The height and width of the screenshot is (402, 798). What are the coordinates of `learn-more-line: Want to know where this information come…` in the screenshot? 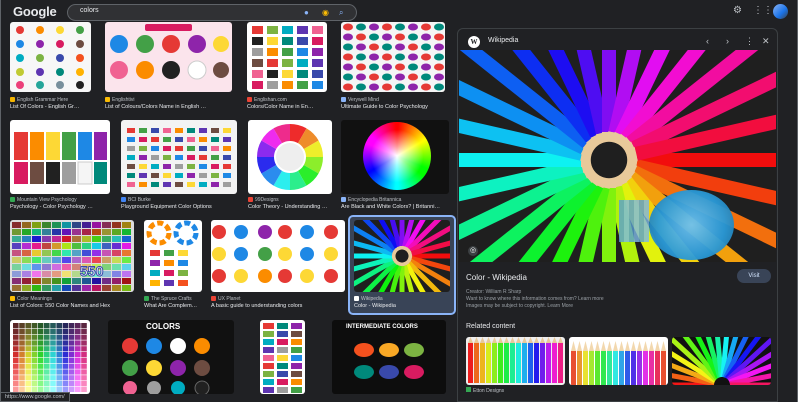 It's located at (535, 299).